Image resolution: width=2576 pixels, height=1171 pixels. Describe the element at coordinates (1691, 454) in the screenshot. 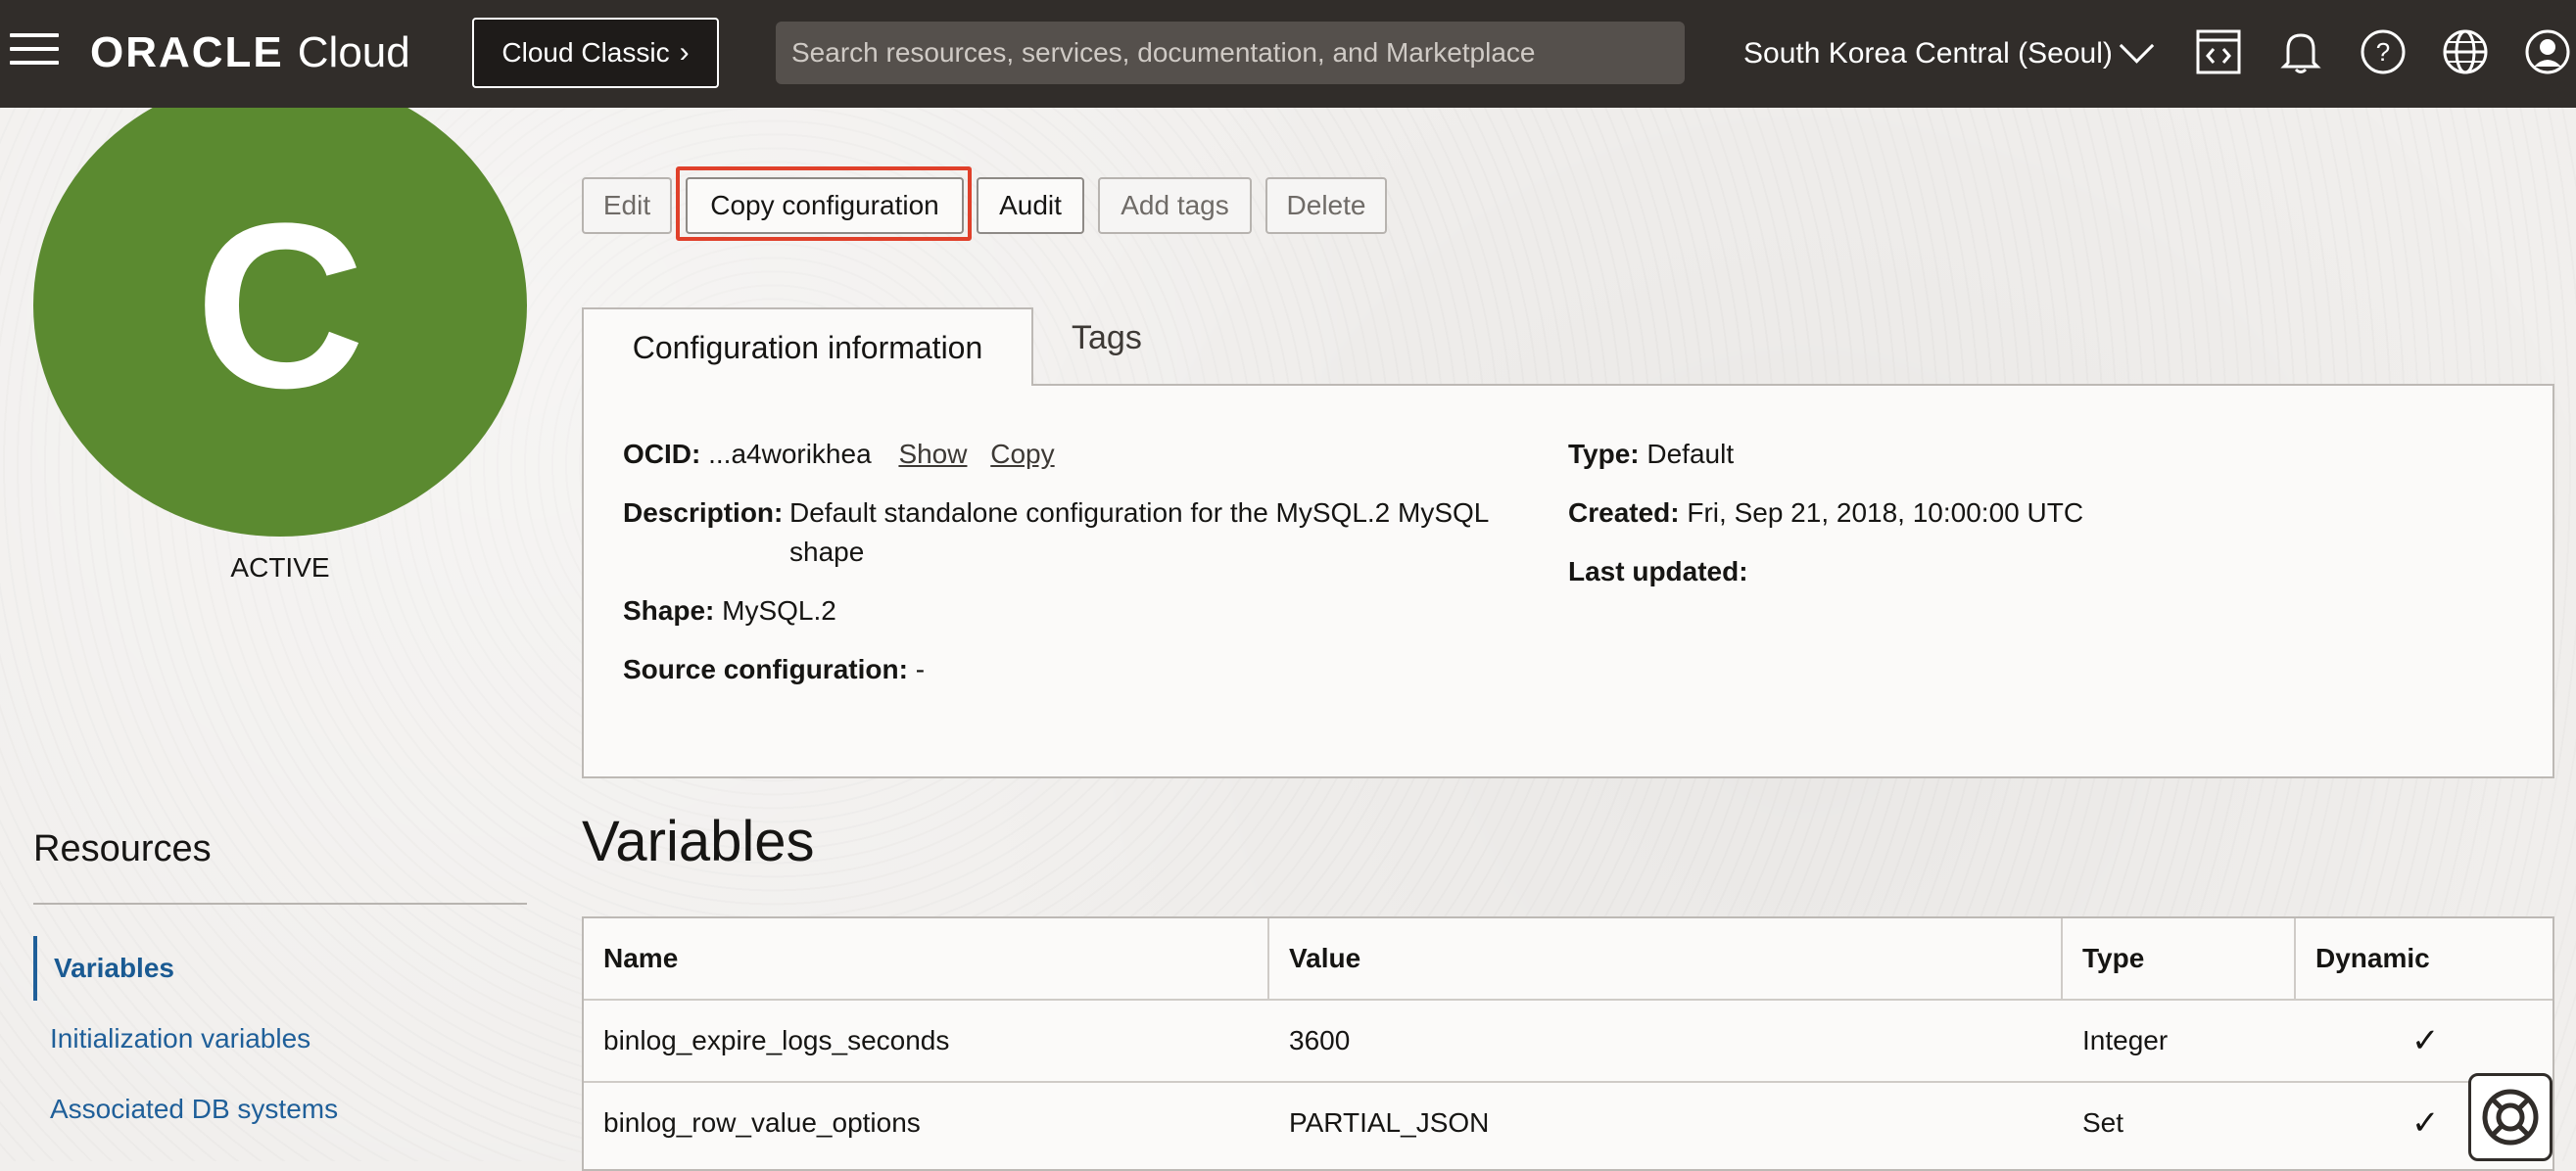

I see `type-value: Default` at that location.